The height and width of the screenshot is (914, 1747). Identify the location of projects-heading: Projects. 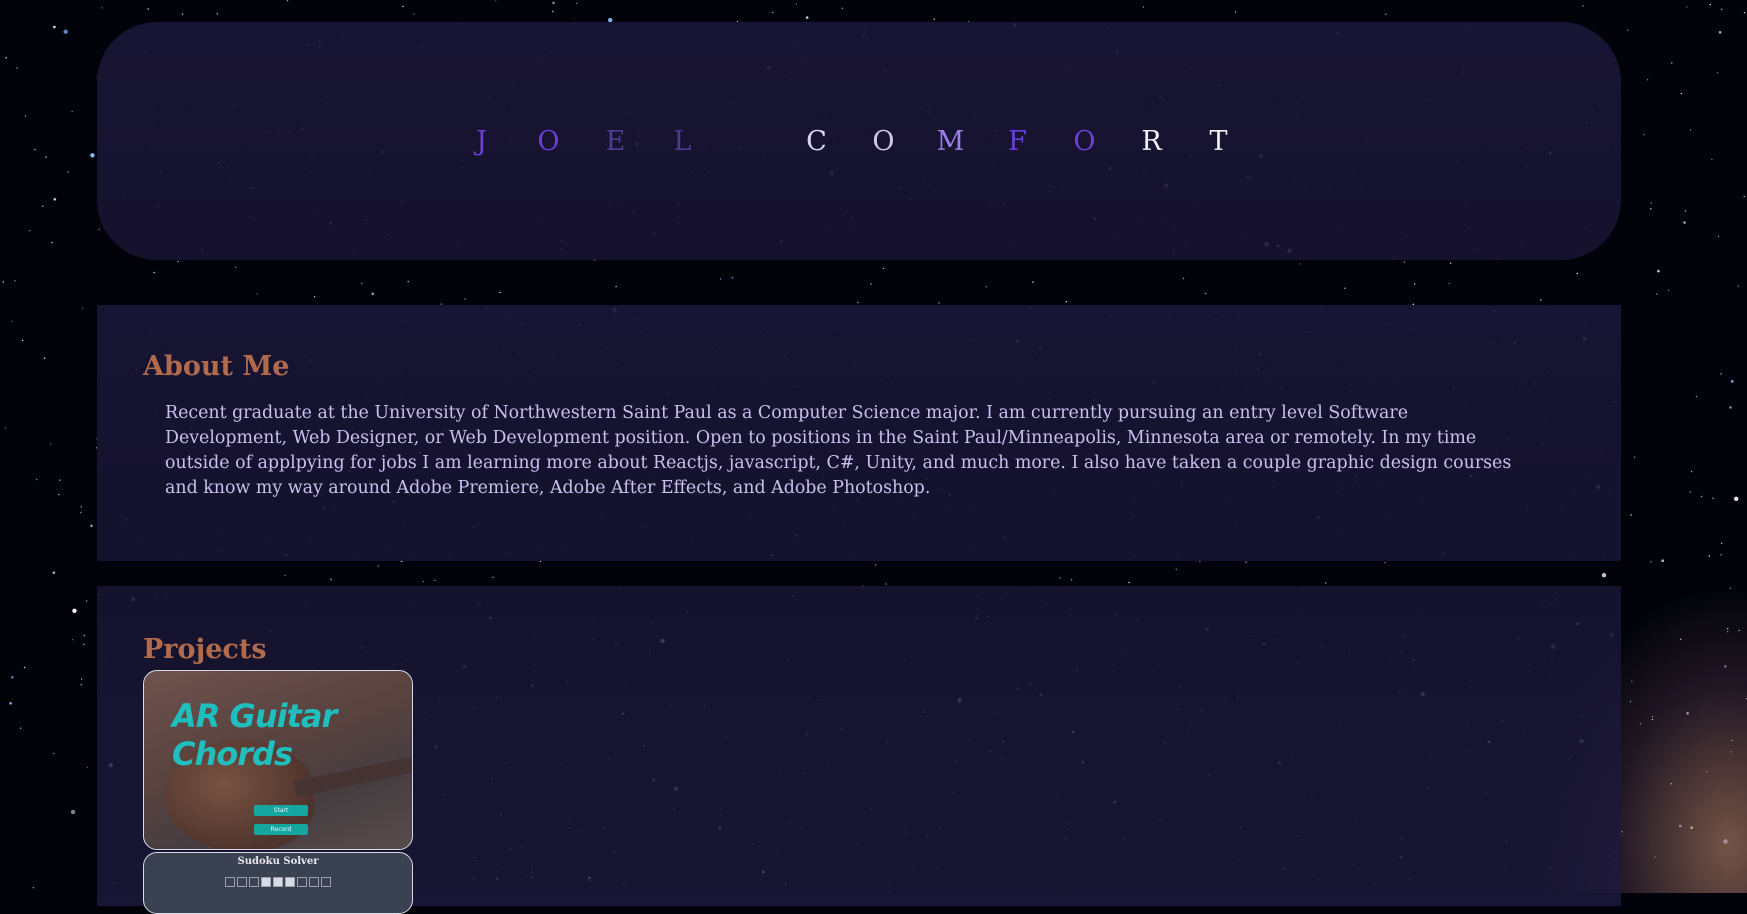
(205, 649).